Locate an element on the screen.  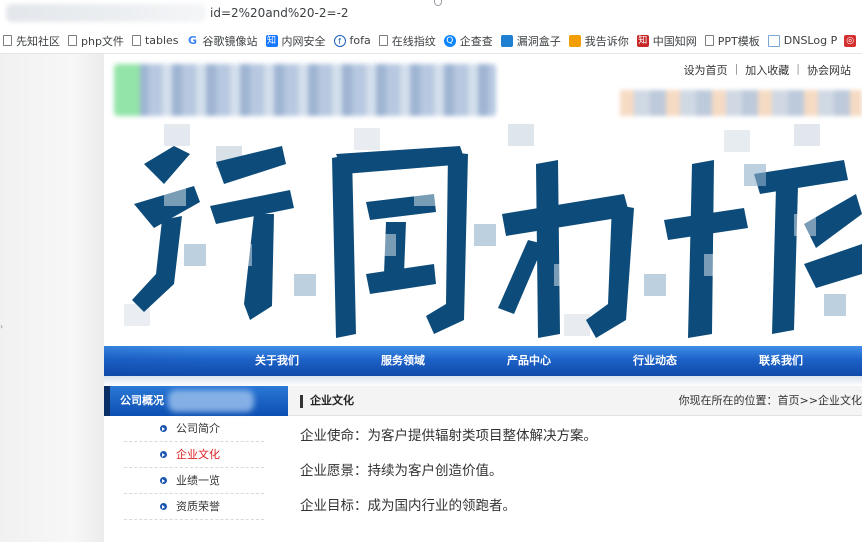
sidebar-item-company-profile: 公司简介 is located at coordinates (194, 429).